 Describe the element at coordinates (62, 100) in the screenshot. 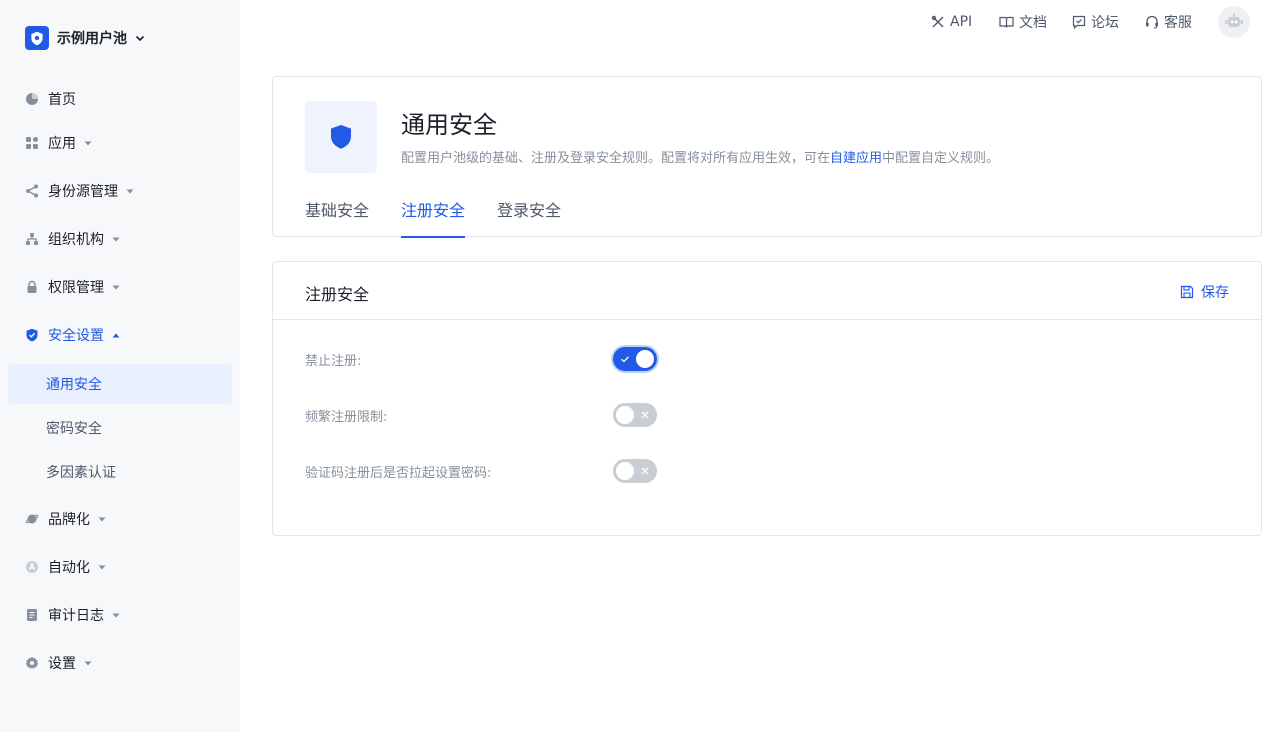

I see `sidebar-item-label: 首页` at that location.